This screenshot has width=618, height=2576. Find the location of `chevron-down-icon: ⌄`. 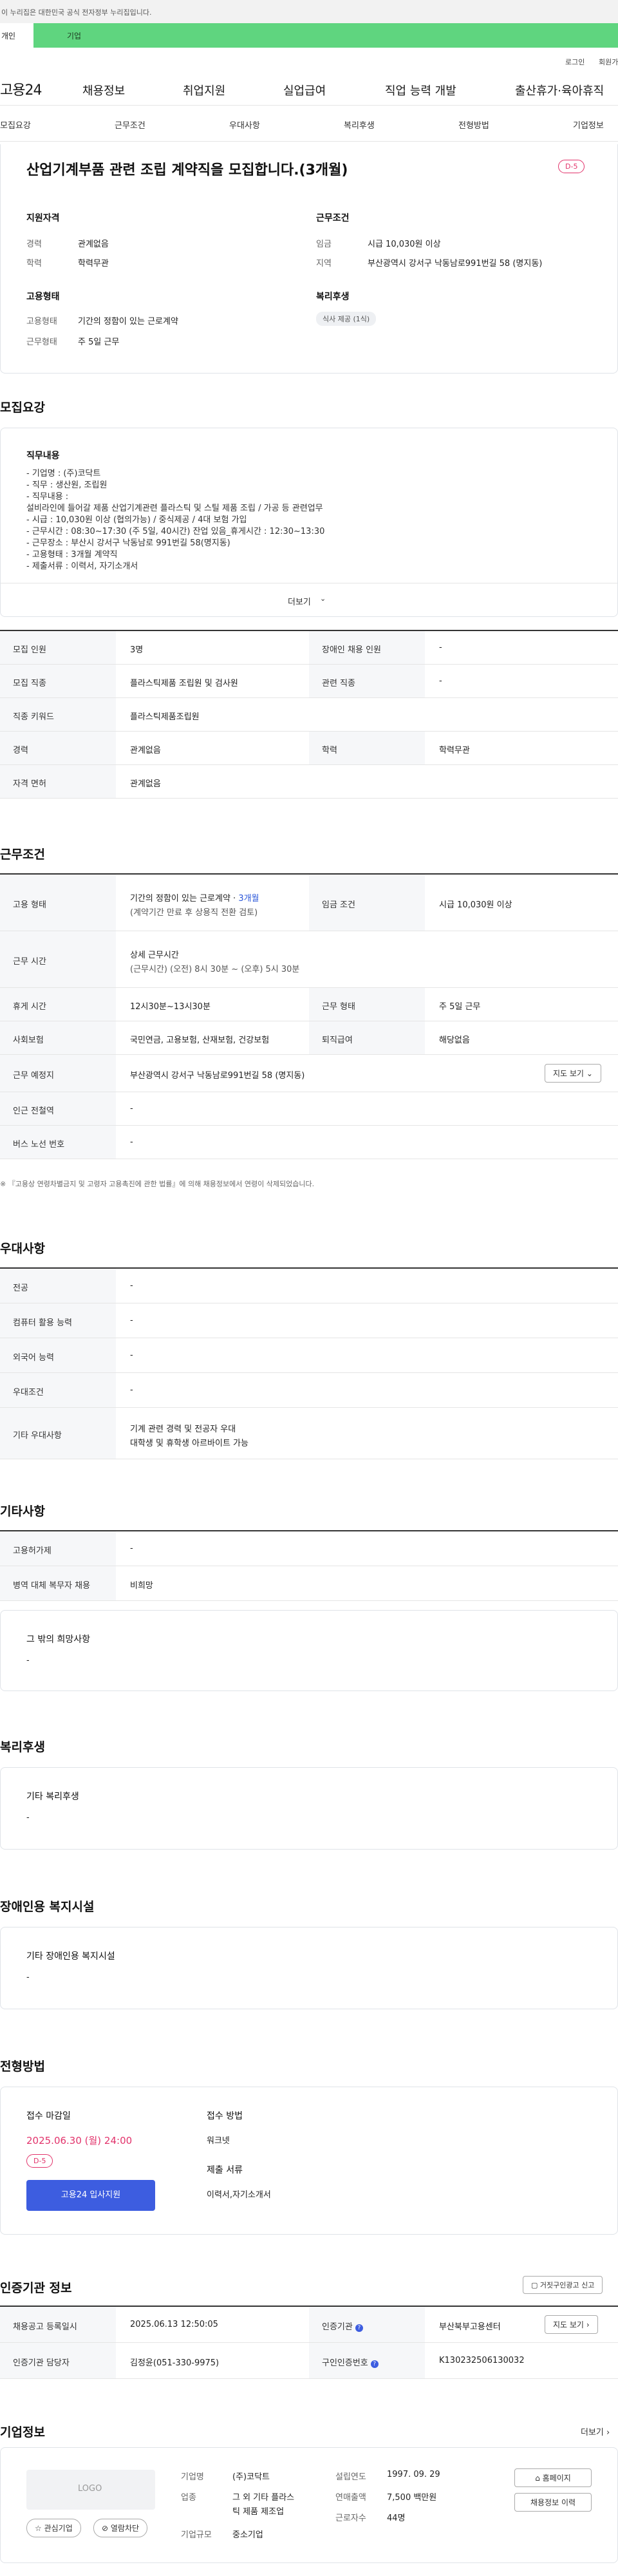

chevron-down-icon: ⌄ is located at coordinates (589, 1073).